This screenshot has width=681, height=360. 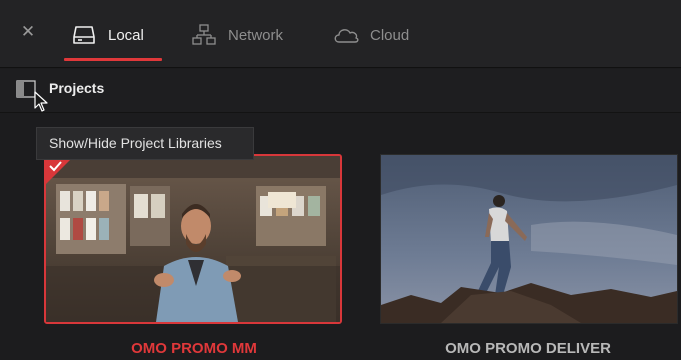 I want to click on tab-cloud: Cloud, so click(x=370, y=35).